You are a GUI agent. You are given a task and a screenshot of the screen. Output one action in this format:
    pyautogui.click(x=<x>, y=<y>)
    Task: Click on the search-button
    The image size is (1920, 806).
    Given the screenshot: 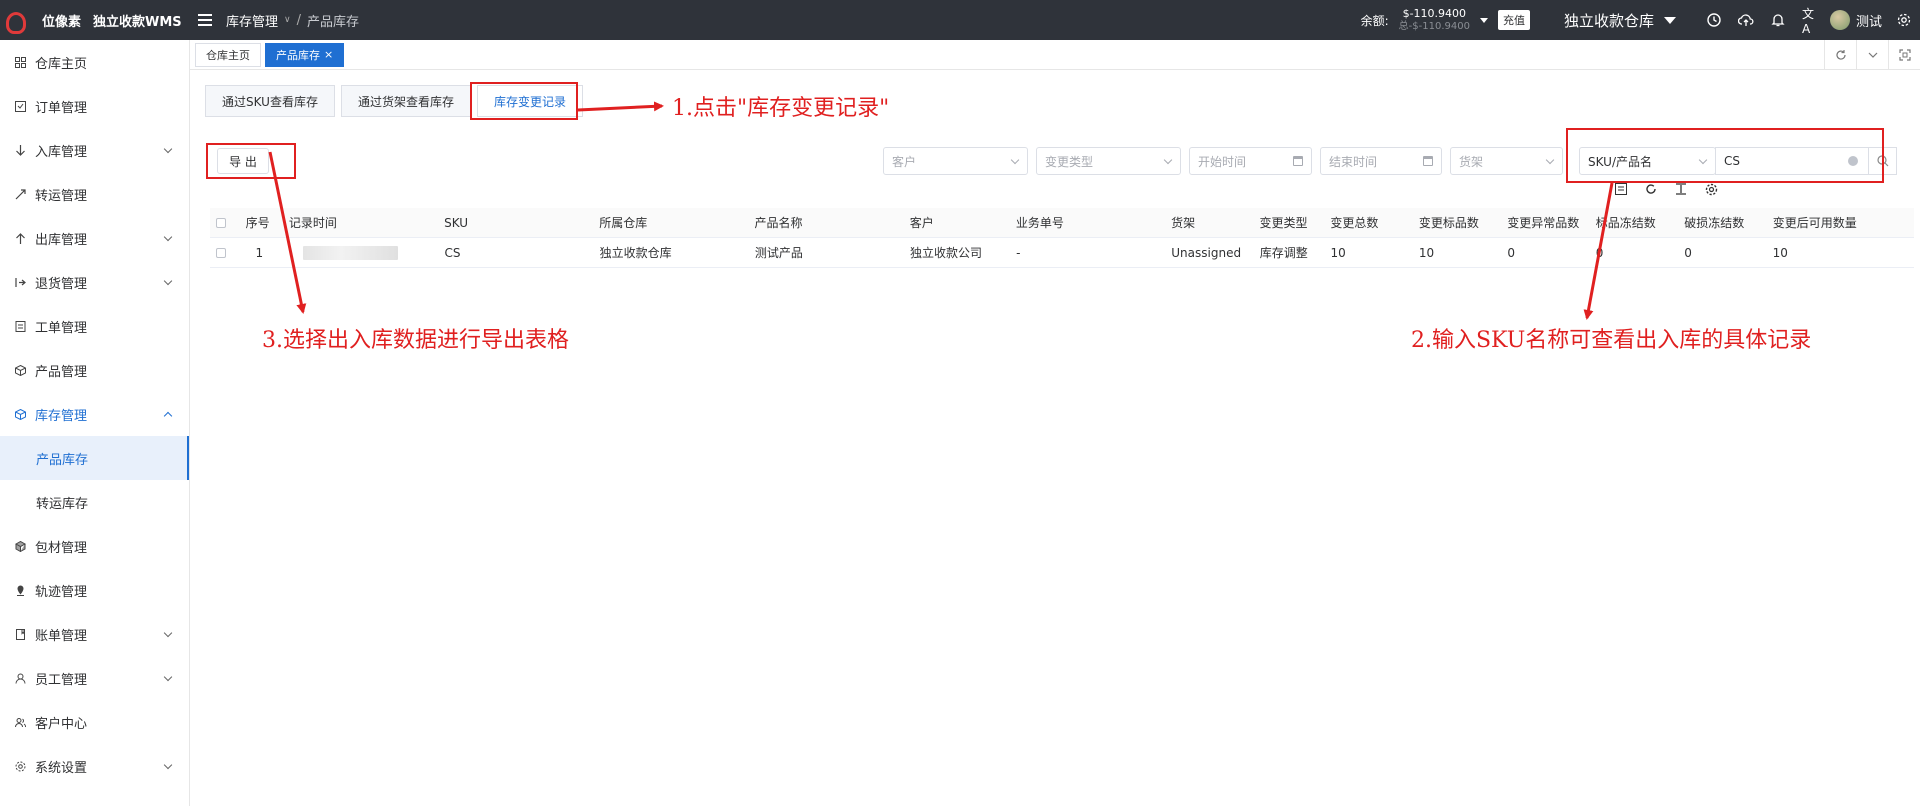 What is the action you would take?
    pyautogui.click(x=1883, y=161)
    